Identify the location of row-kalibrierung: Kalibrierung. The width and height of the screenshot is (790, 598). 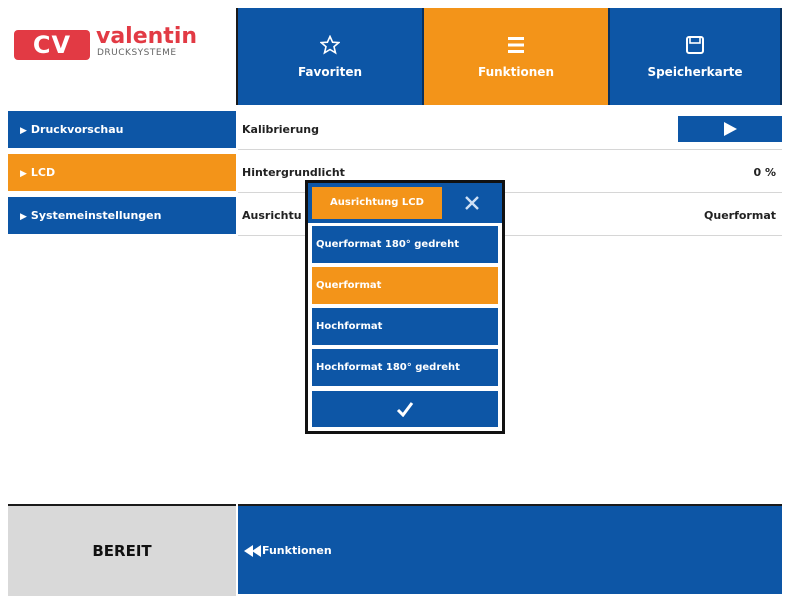
(510, 130).